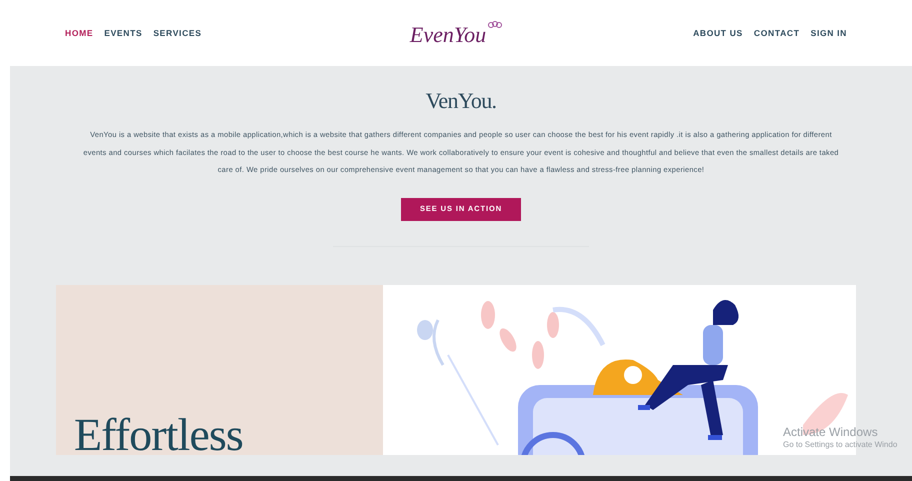 The width and height of the screenshot is (912, 481). What do you see at coordinates (495, 25) in the screenshot?
I see `flower-icon` at bounding box center [495, 25].